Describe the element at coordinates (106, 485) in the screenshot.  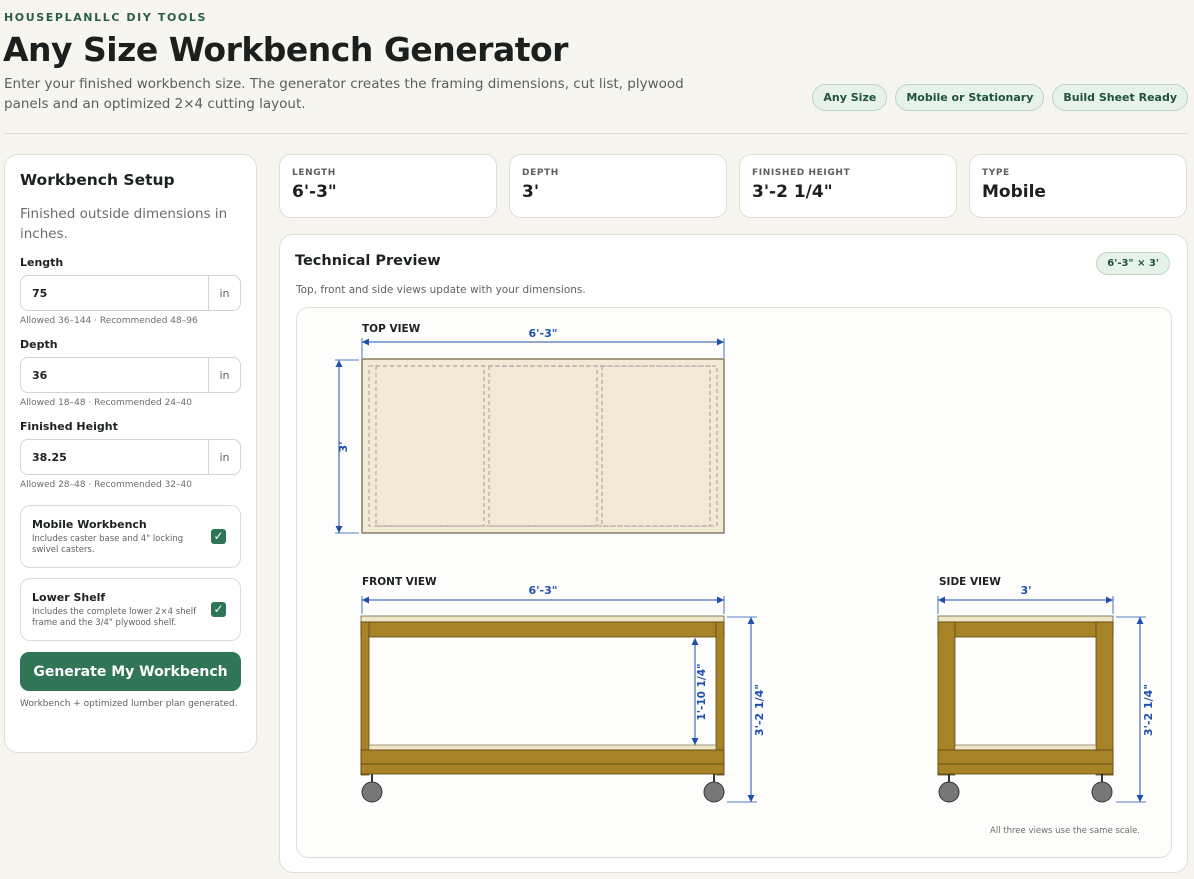
I see `height-hint: Allowed 28–48 · Recommended 32–40` at that location.